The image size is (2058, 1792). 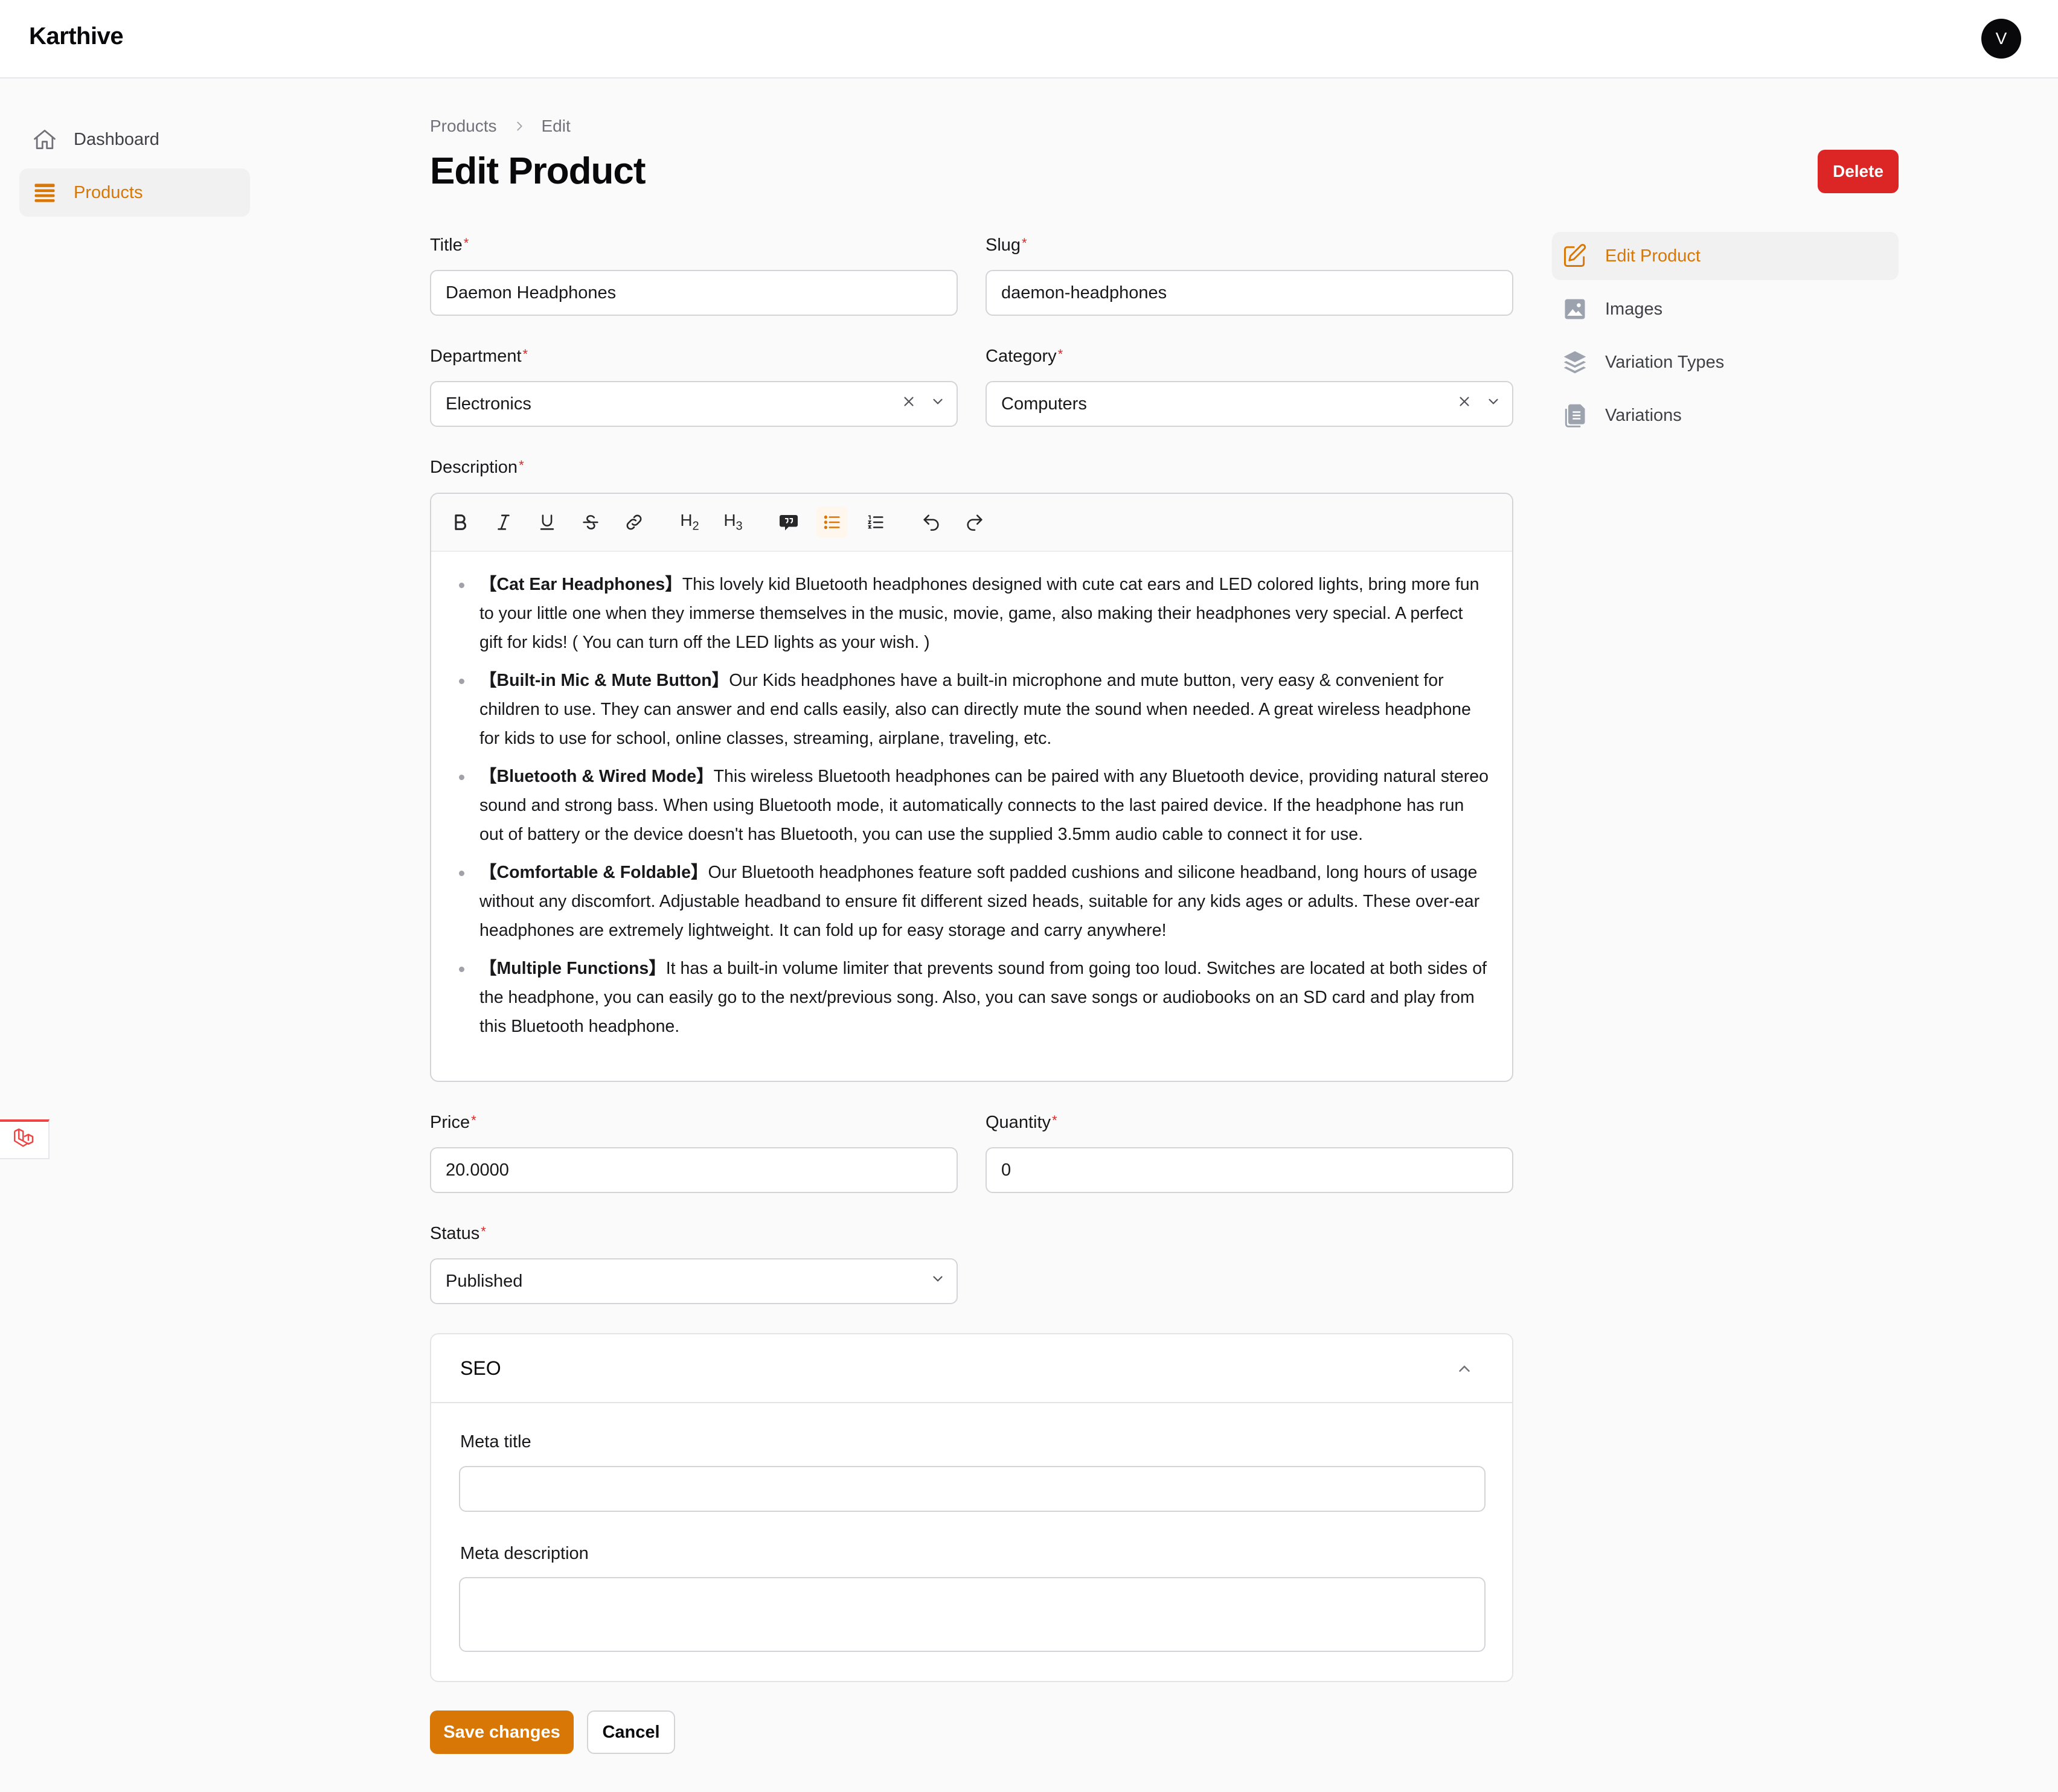 I want to click on strikethrough-icon, so click(x=590, y=522).